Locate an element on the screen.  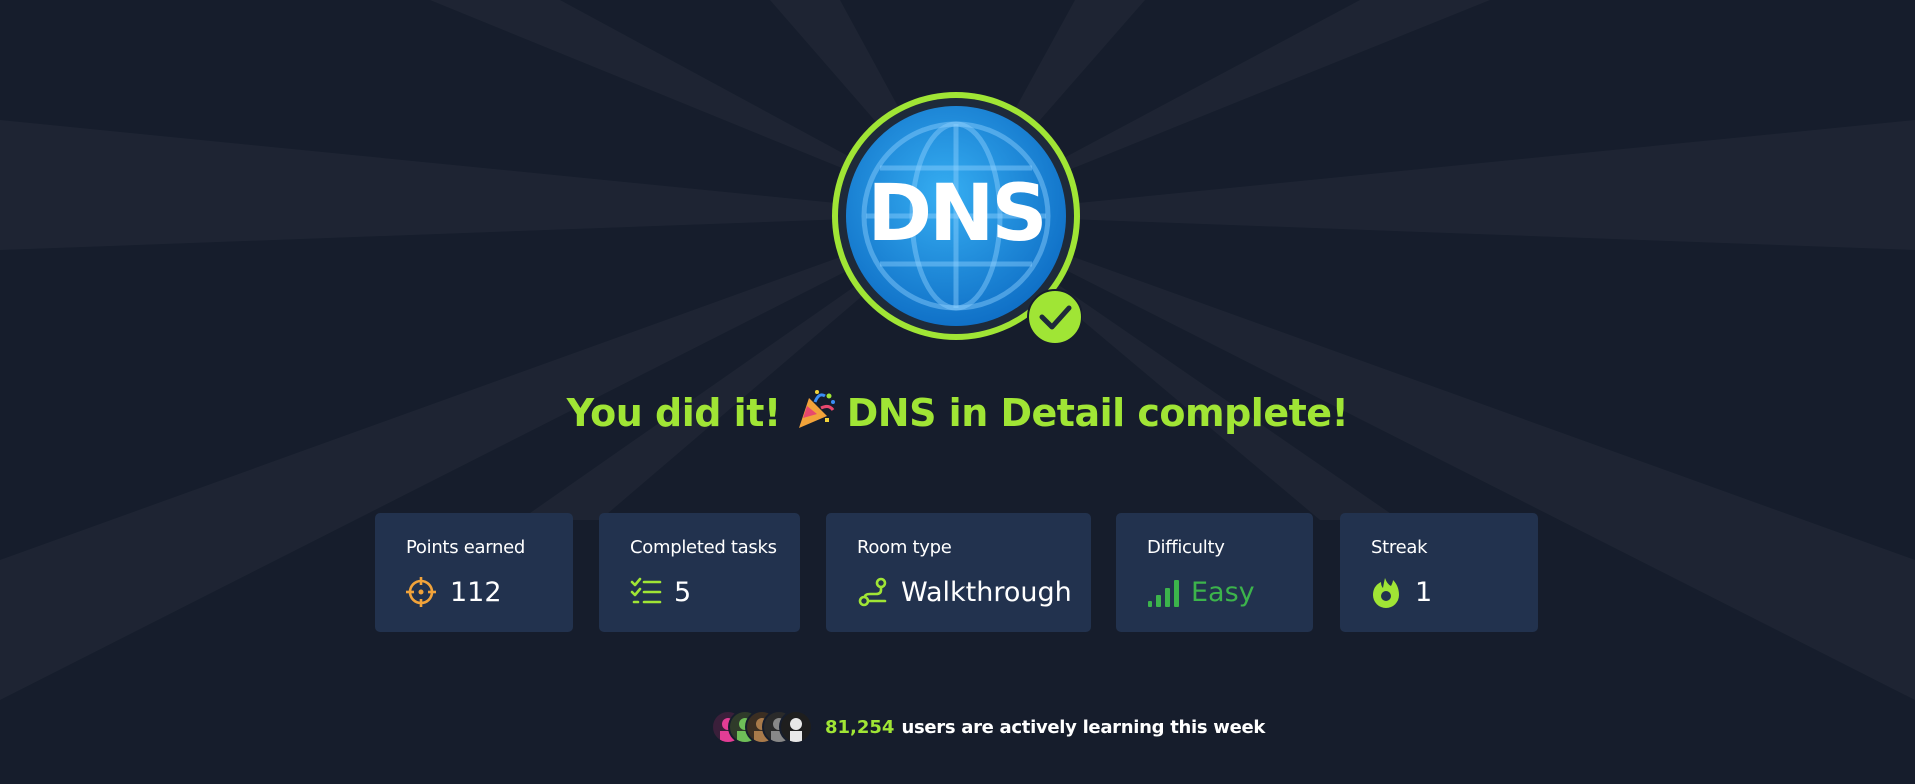
stat-card-points: Points earned 112 is located at coordinates (474, 572).